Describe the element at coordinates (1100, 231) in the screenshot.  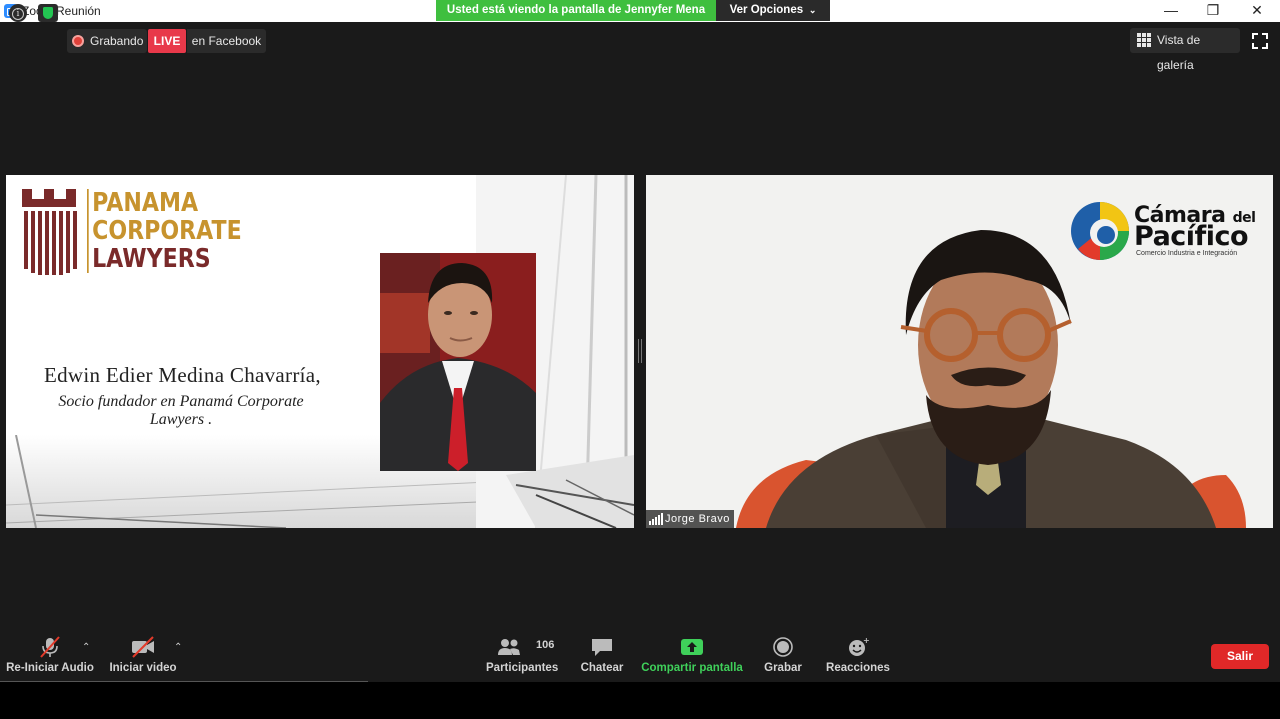
I see `camara-pacifico-logo-icon` at that location.